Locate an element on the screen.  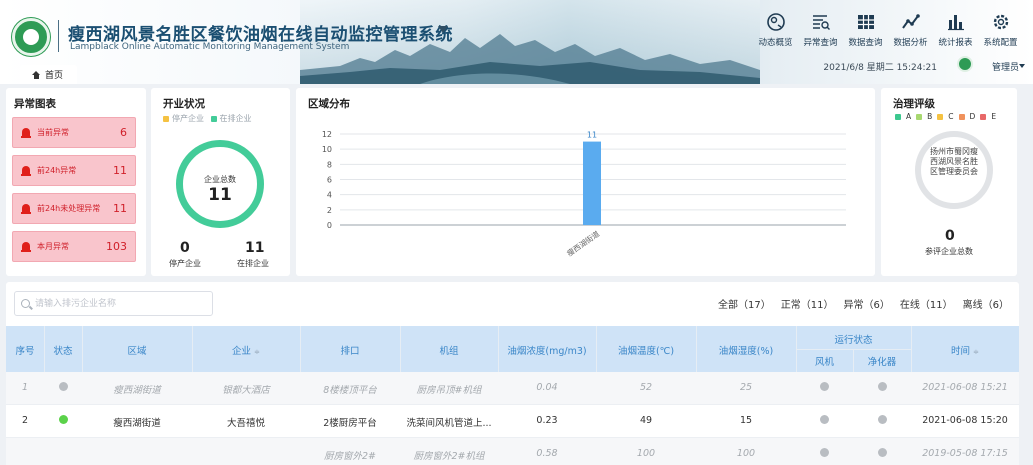
grade-title: 治理评级 is located at coordinates (914, 104).